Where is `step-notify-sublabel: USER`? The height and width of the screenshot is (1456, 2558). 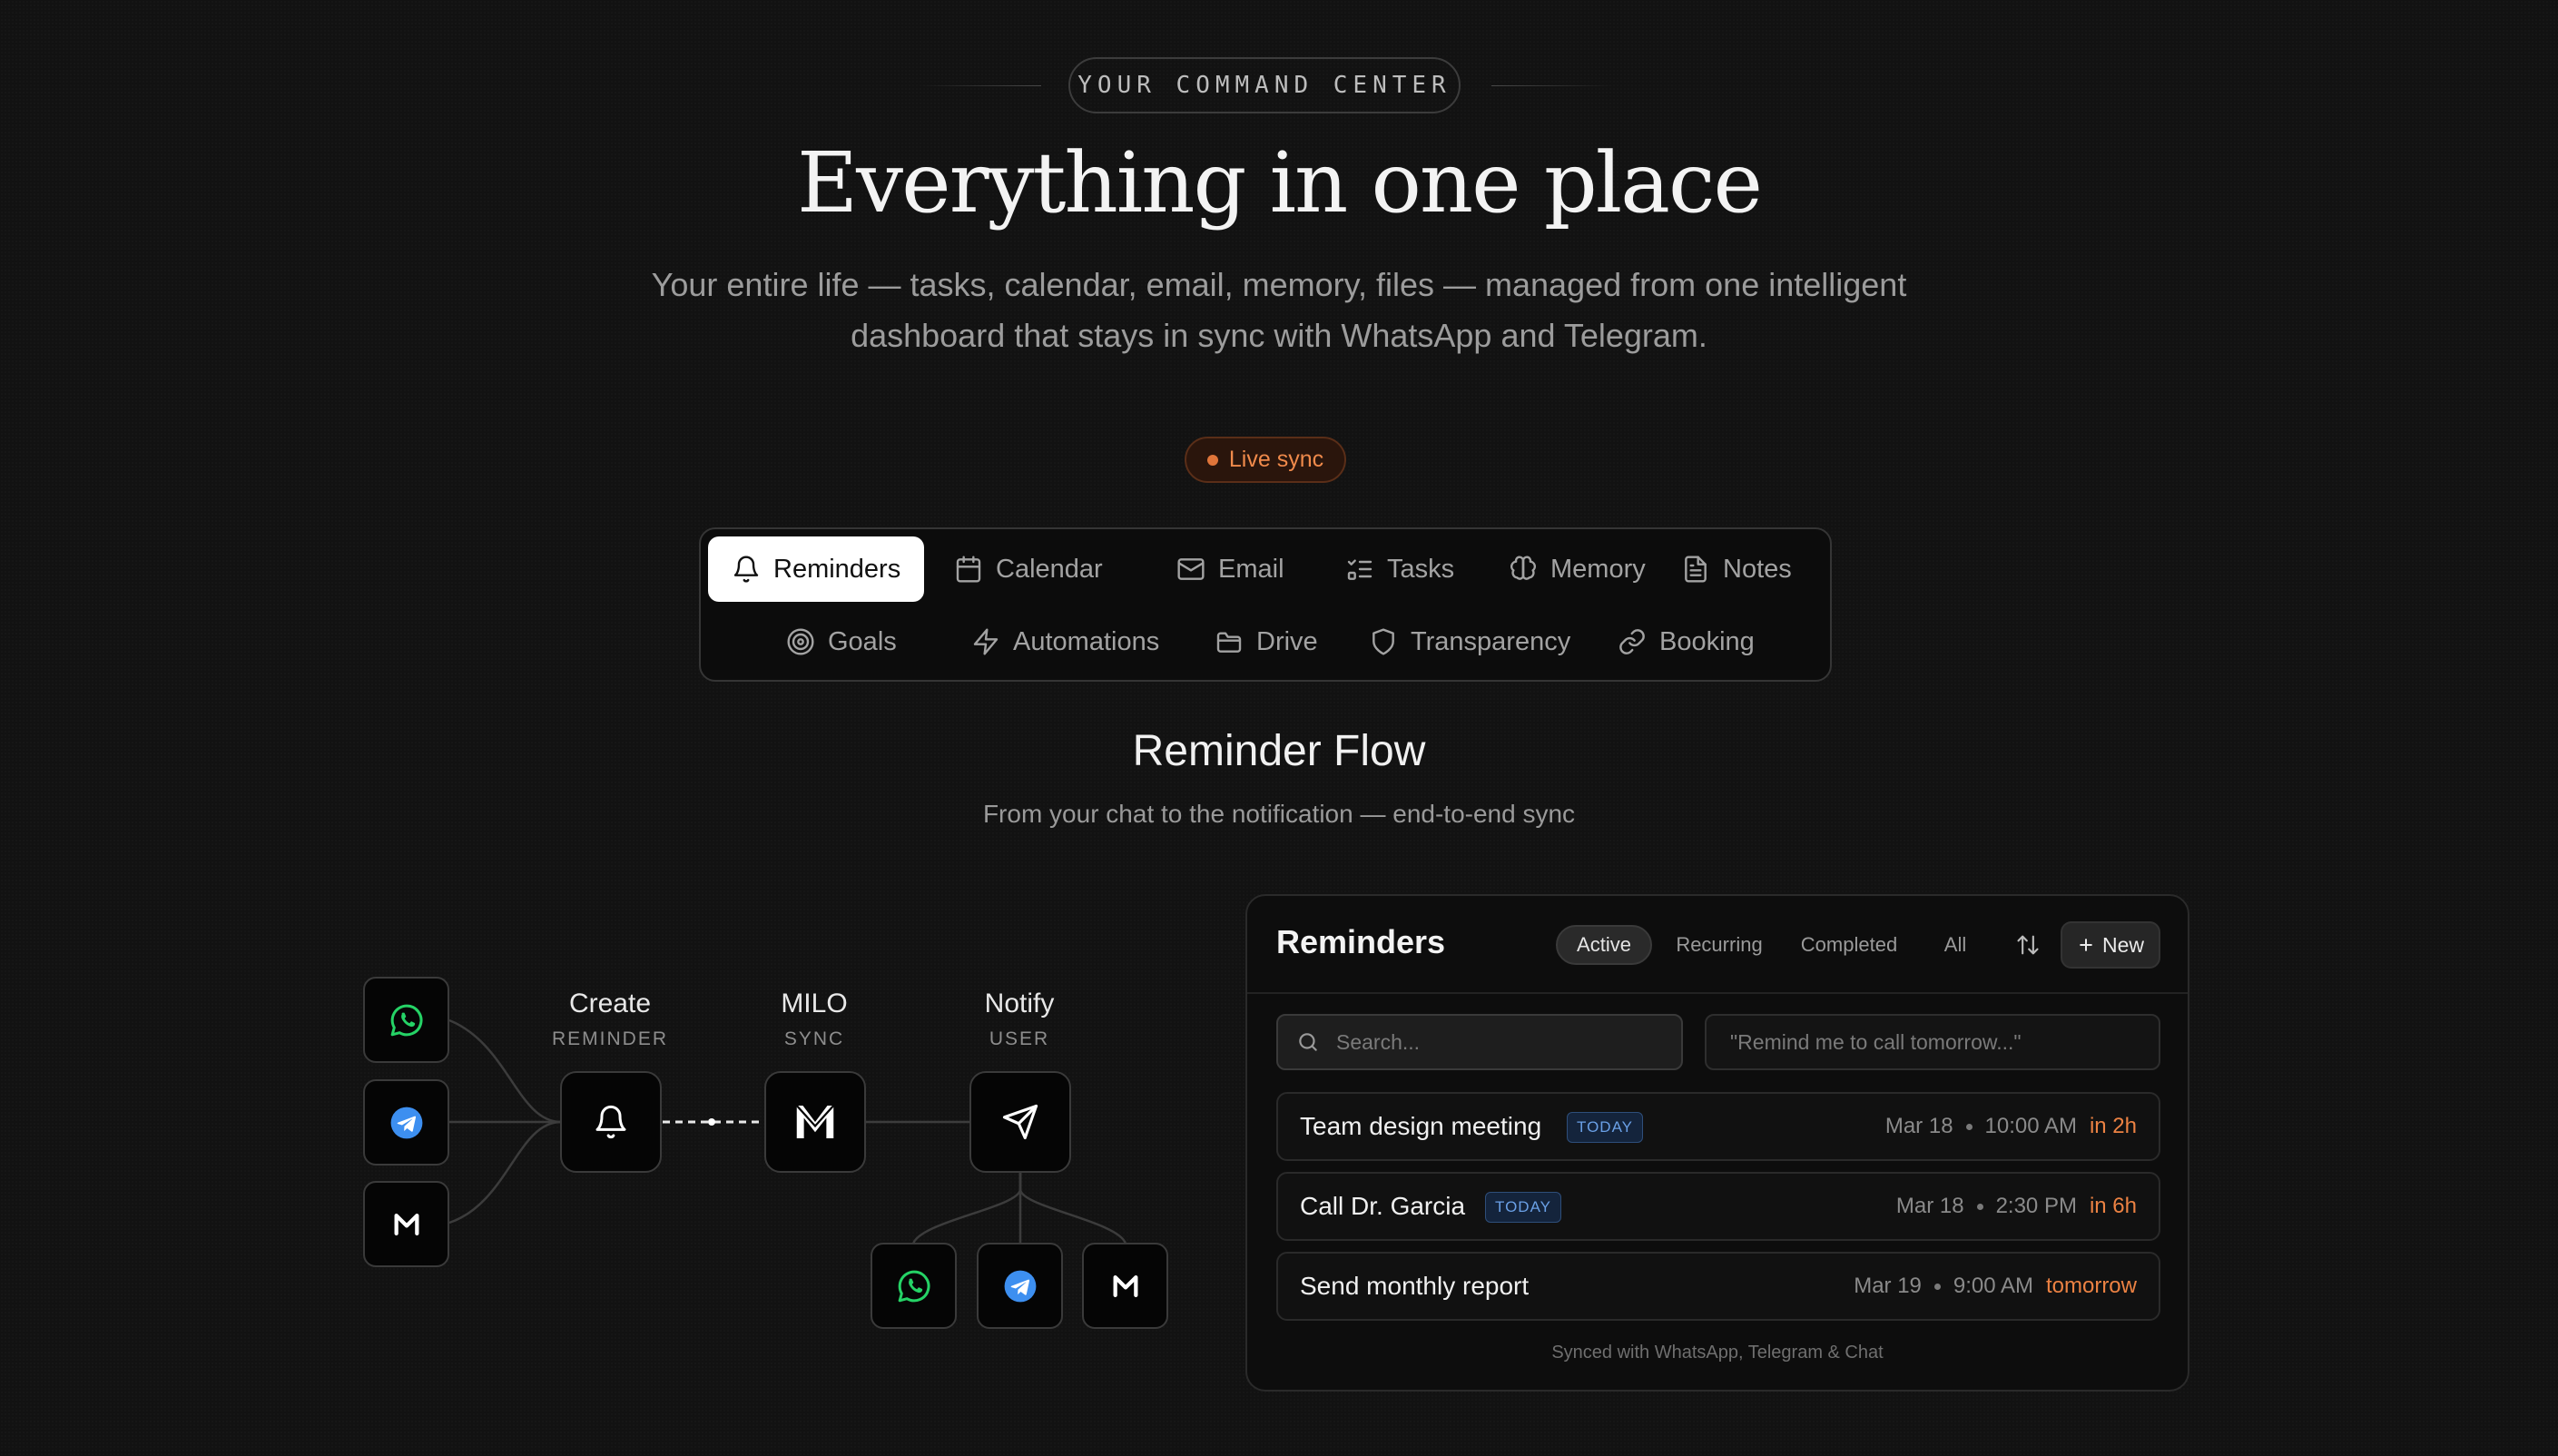 step-notify-sublabel: USER is located at coordinates (1019, 1038).